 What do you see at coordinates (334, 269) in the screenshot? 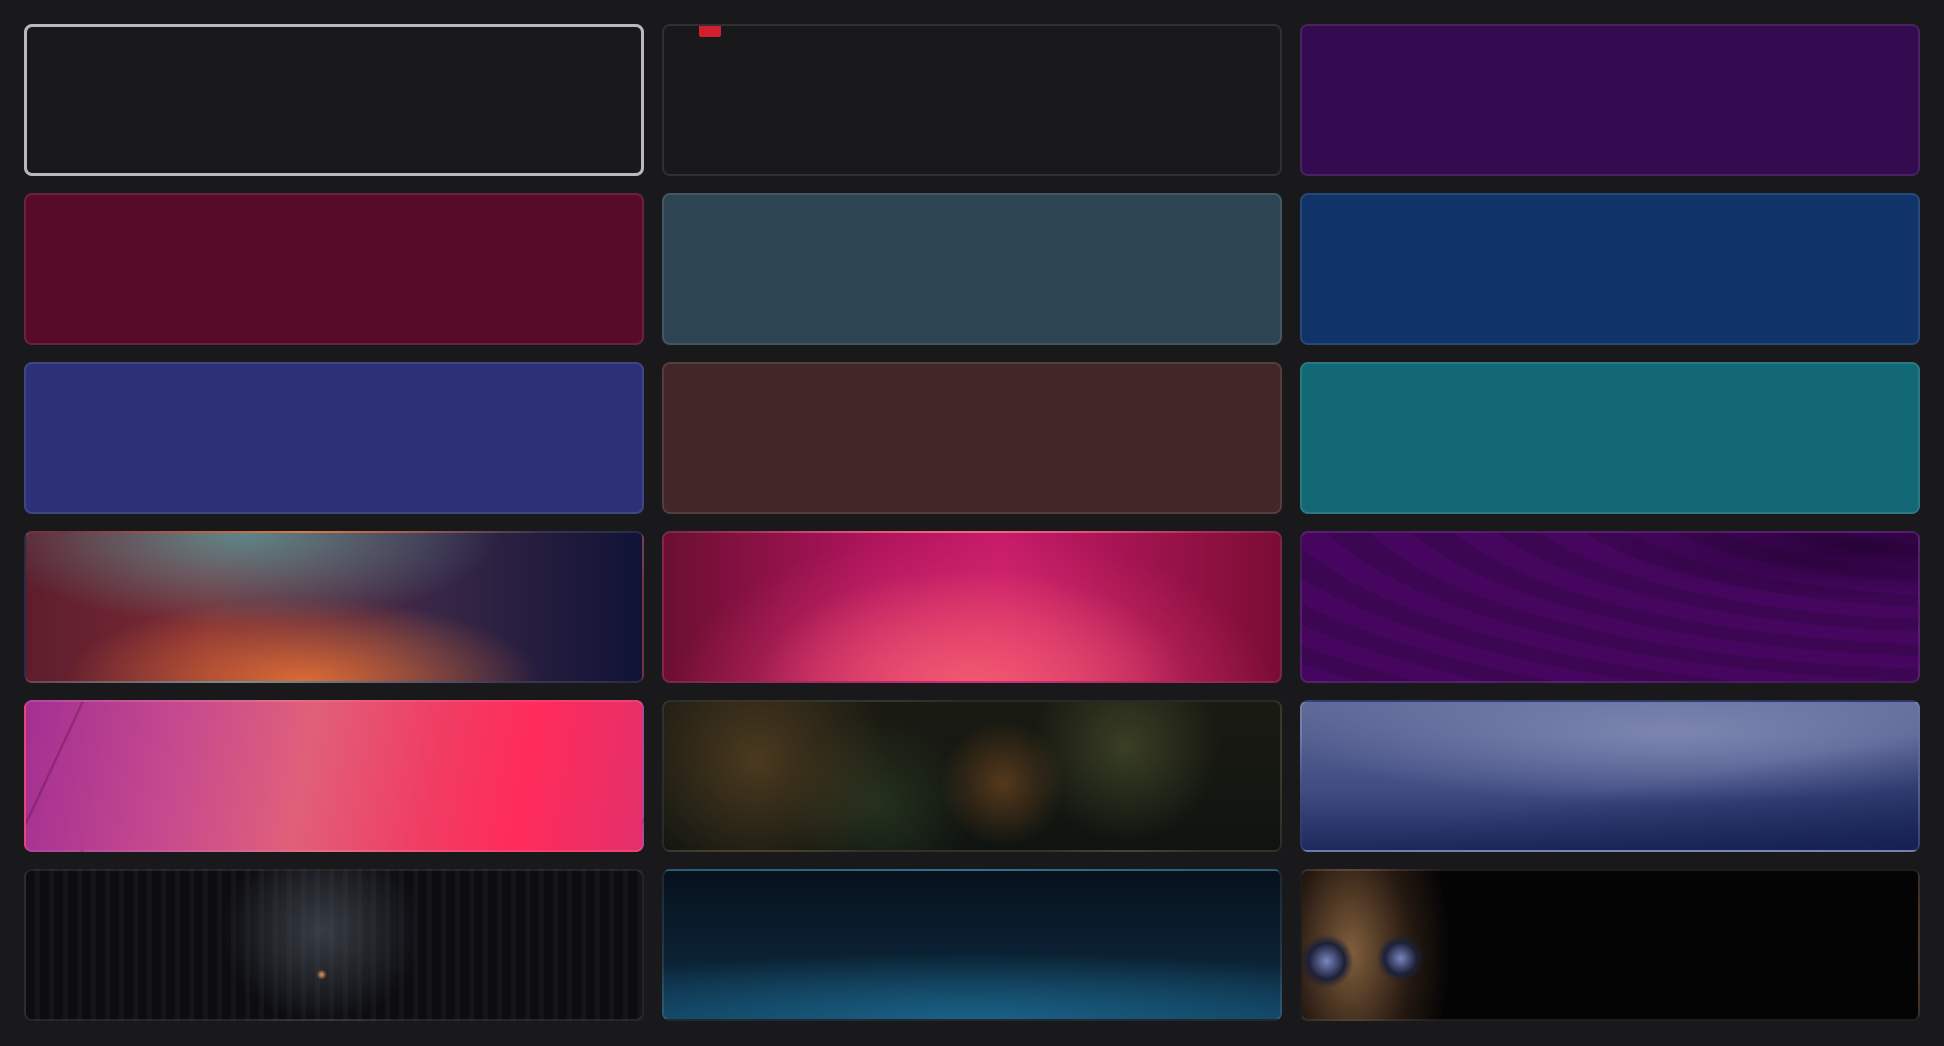
I see `wallpaper-crimson` at bounding box center [334, 269].